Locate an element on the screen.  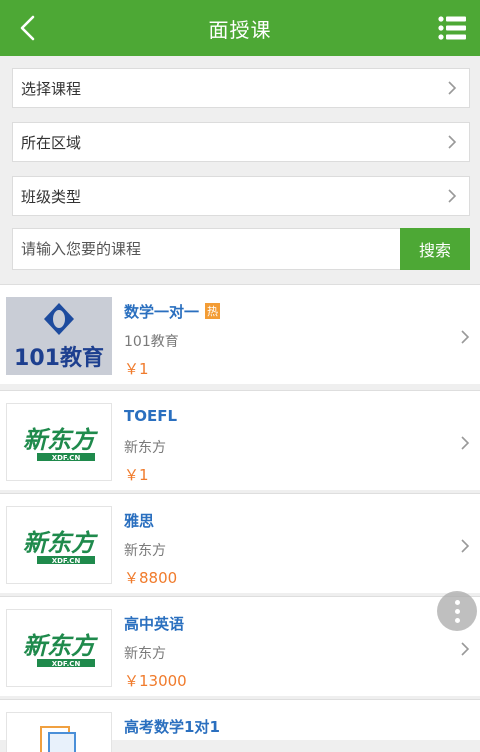
course-price: ￥13000 is located at coordinates (155, 681).